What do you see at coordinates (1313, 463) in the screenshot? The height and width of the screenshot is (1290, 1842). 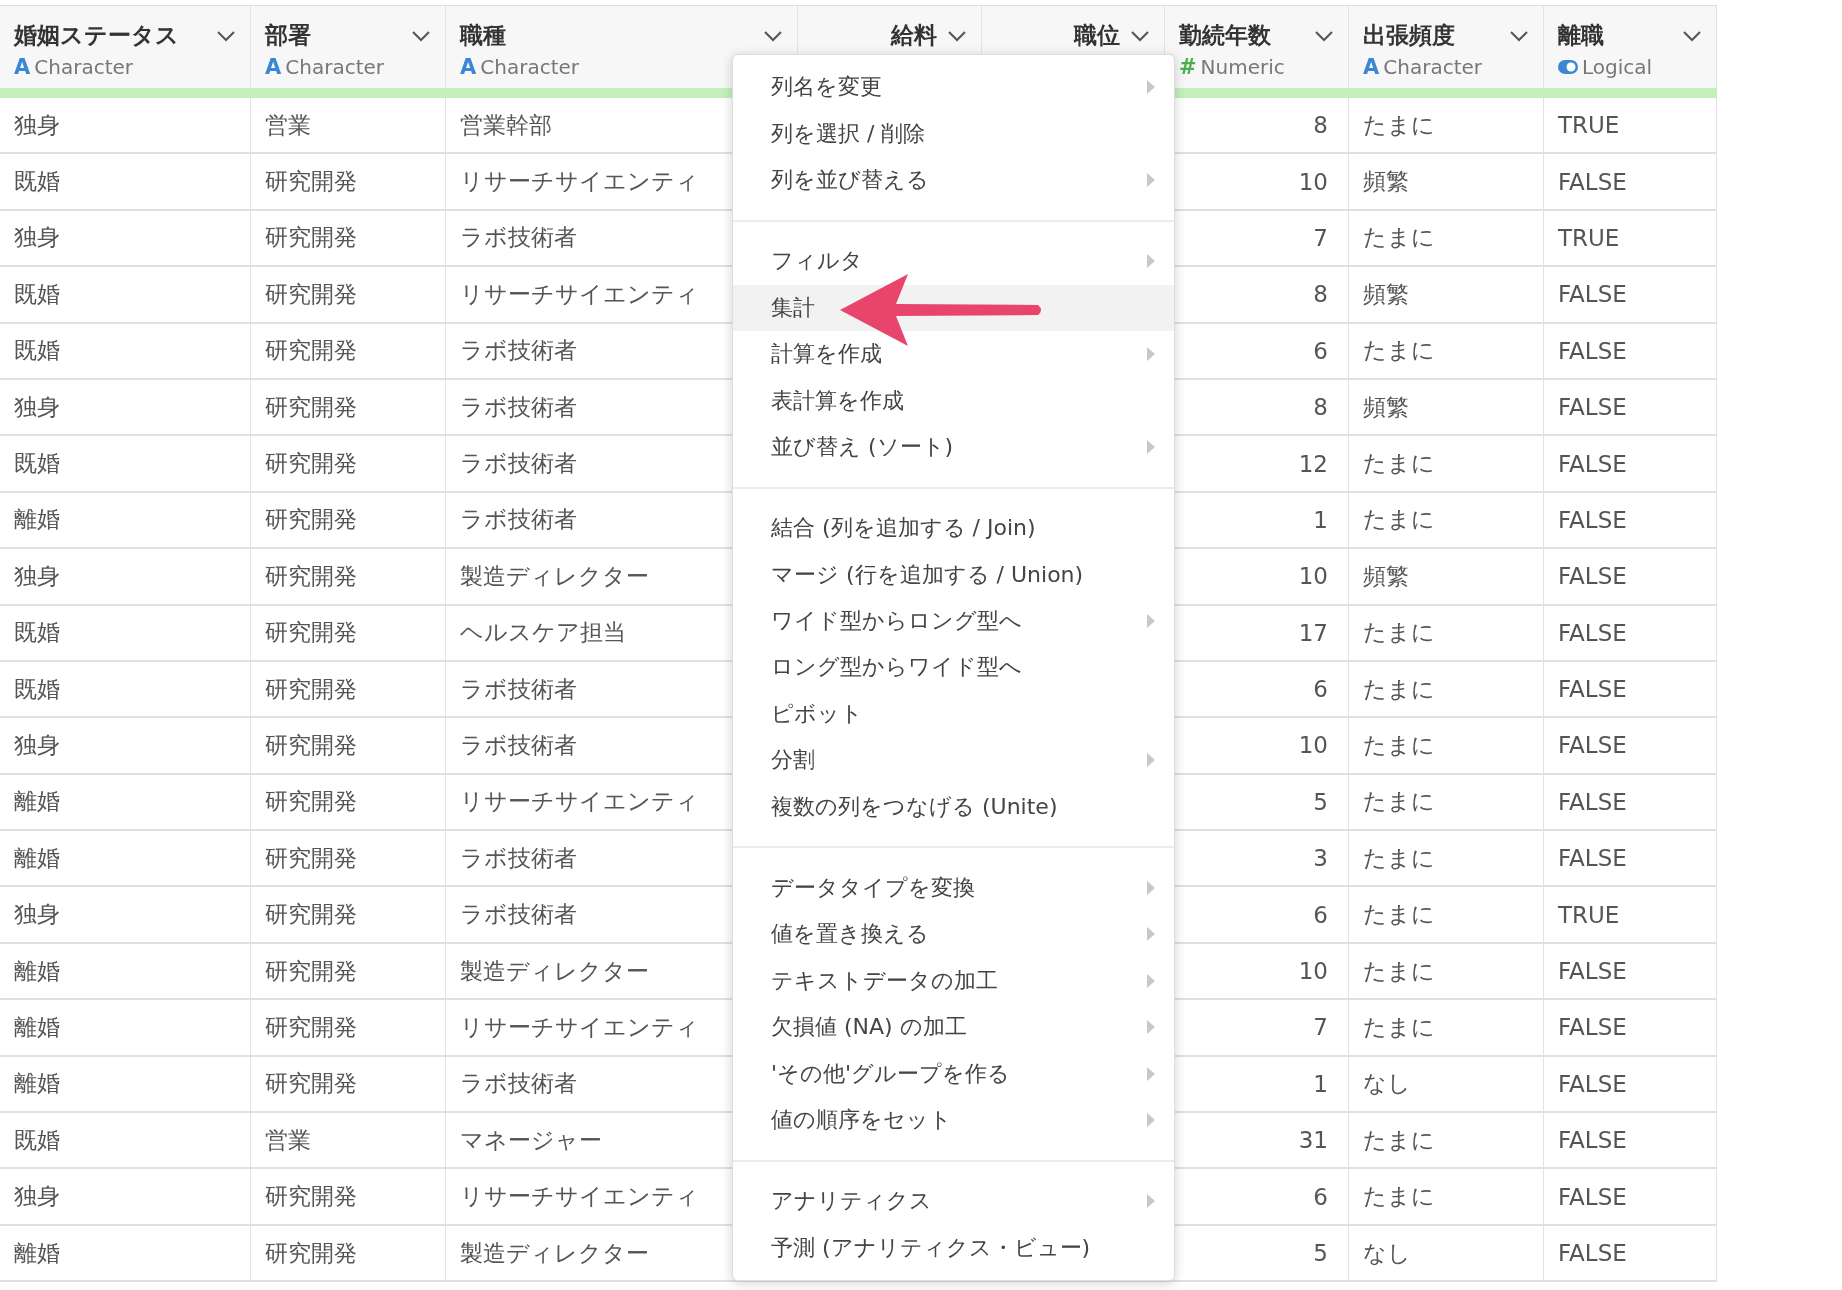 I see `table-cell: 12` at bounding box center [1313, 463].